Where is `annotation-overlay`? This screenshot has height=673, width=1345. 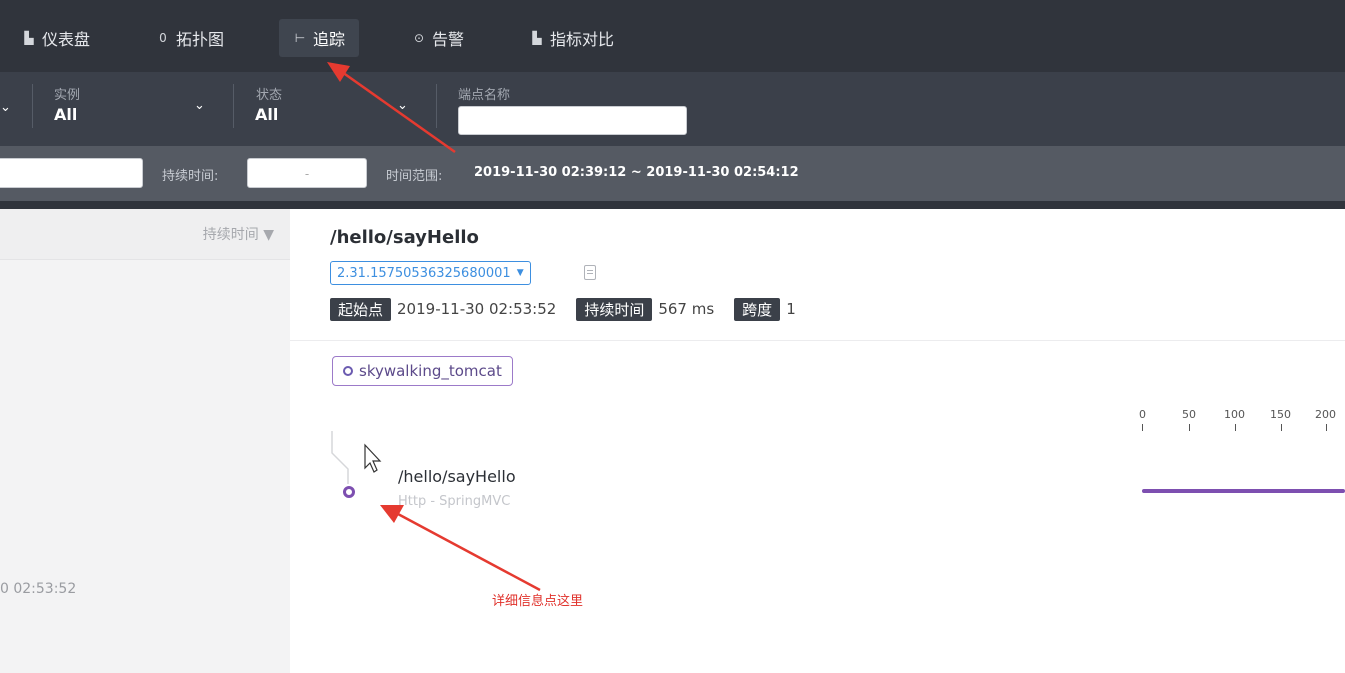 annotation-overlay is located at coordinates (434, 327).